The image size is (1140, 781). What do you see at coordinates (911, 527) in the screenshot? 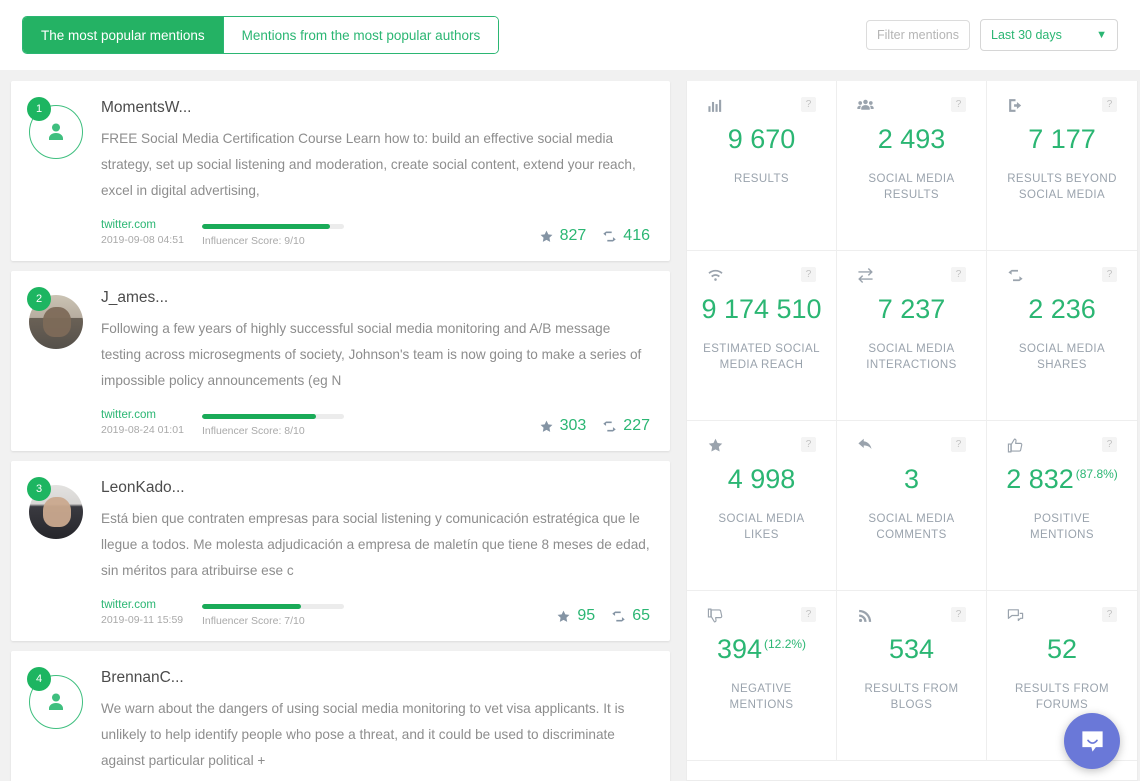
I see `metric-label: SOCIAL MEDIA COMMENTS` at bounding box center [911, 527].